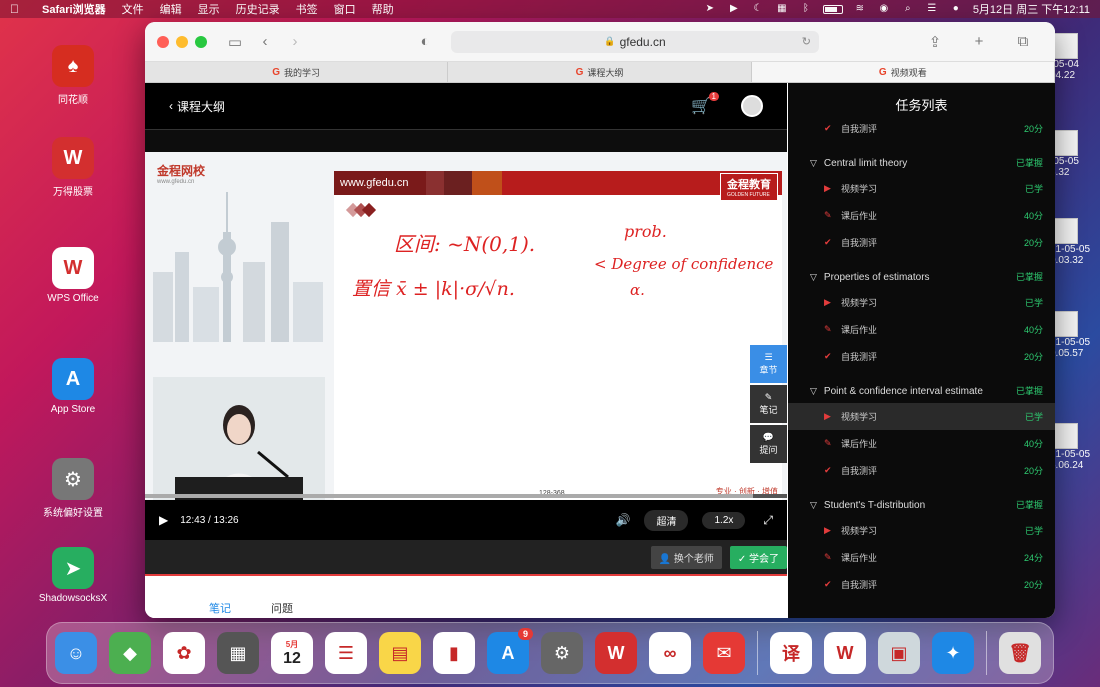 The height and width of the screenshot is (687, 1100). What do you see at coordinates (209, 9) in the screenshot?
I see `menu-view: 显示` at bounding box center [209, 9].